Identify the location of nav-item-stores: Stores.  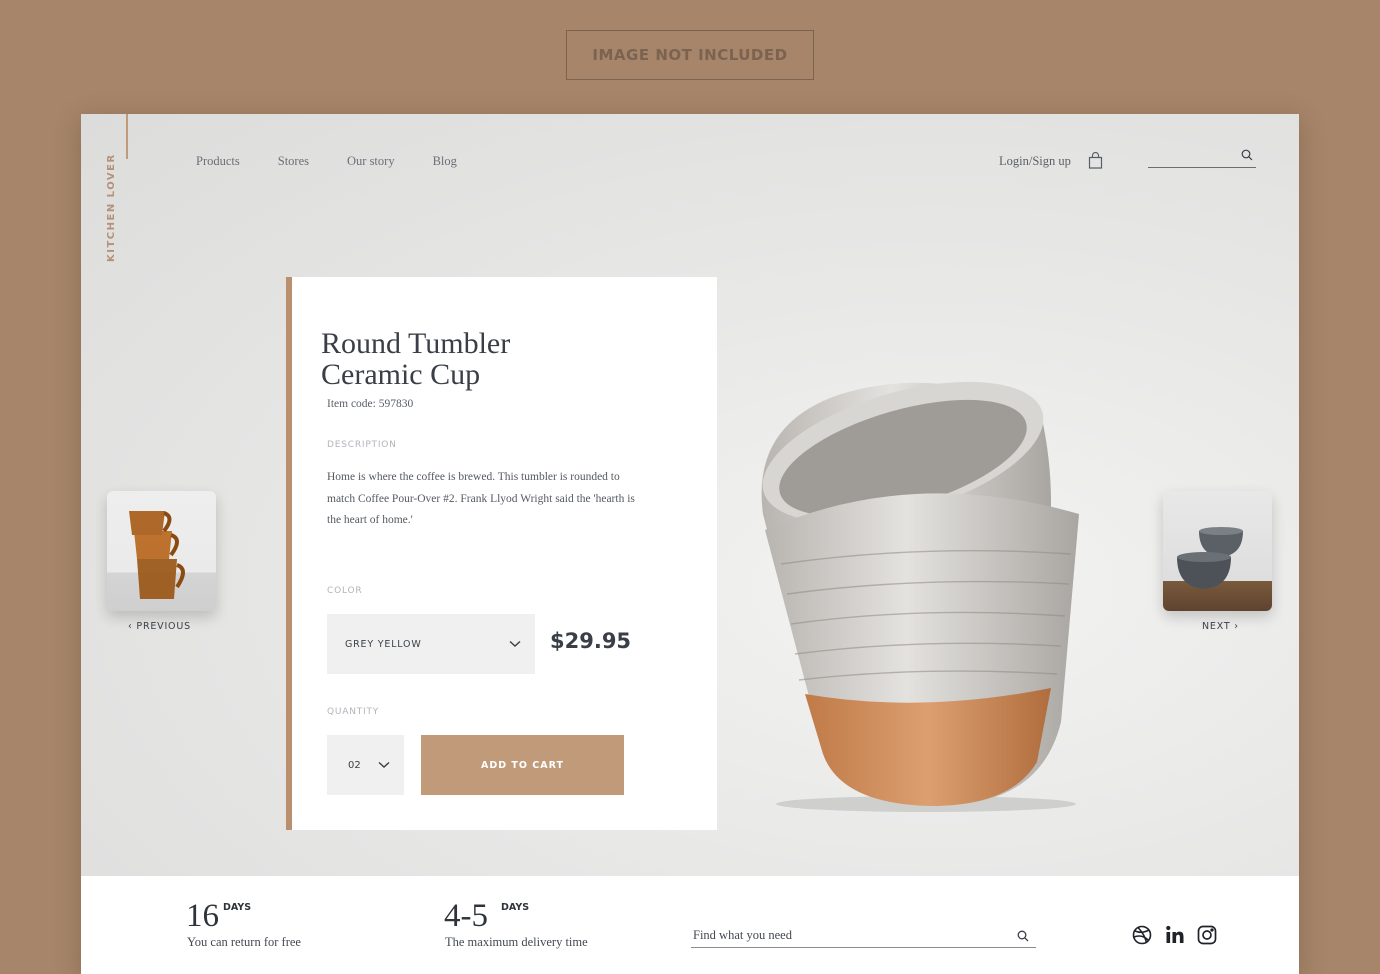
(293, 161).